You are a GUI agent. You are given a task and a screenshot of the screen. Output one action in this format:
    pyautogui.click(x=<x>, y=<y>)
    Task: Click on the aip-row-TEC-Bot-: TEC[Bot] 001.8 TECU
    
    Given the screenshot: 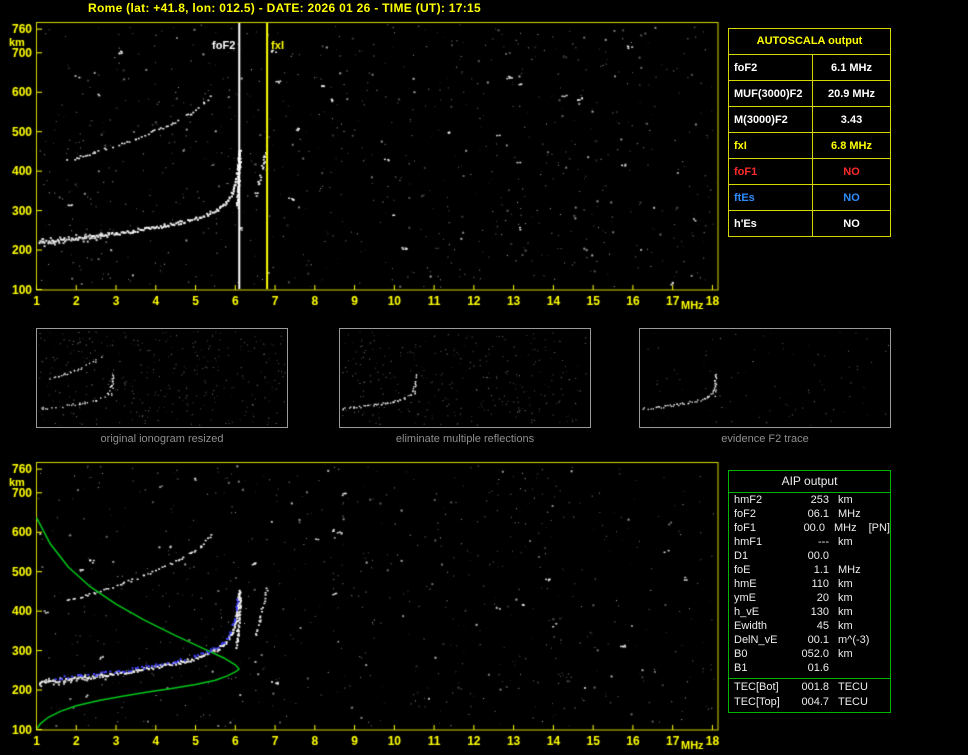 What is the action you would take?
    pyautogui.click(x=809, y=686)
    